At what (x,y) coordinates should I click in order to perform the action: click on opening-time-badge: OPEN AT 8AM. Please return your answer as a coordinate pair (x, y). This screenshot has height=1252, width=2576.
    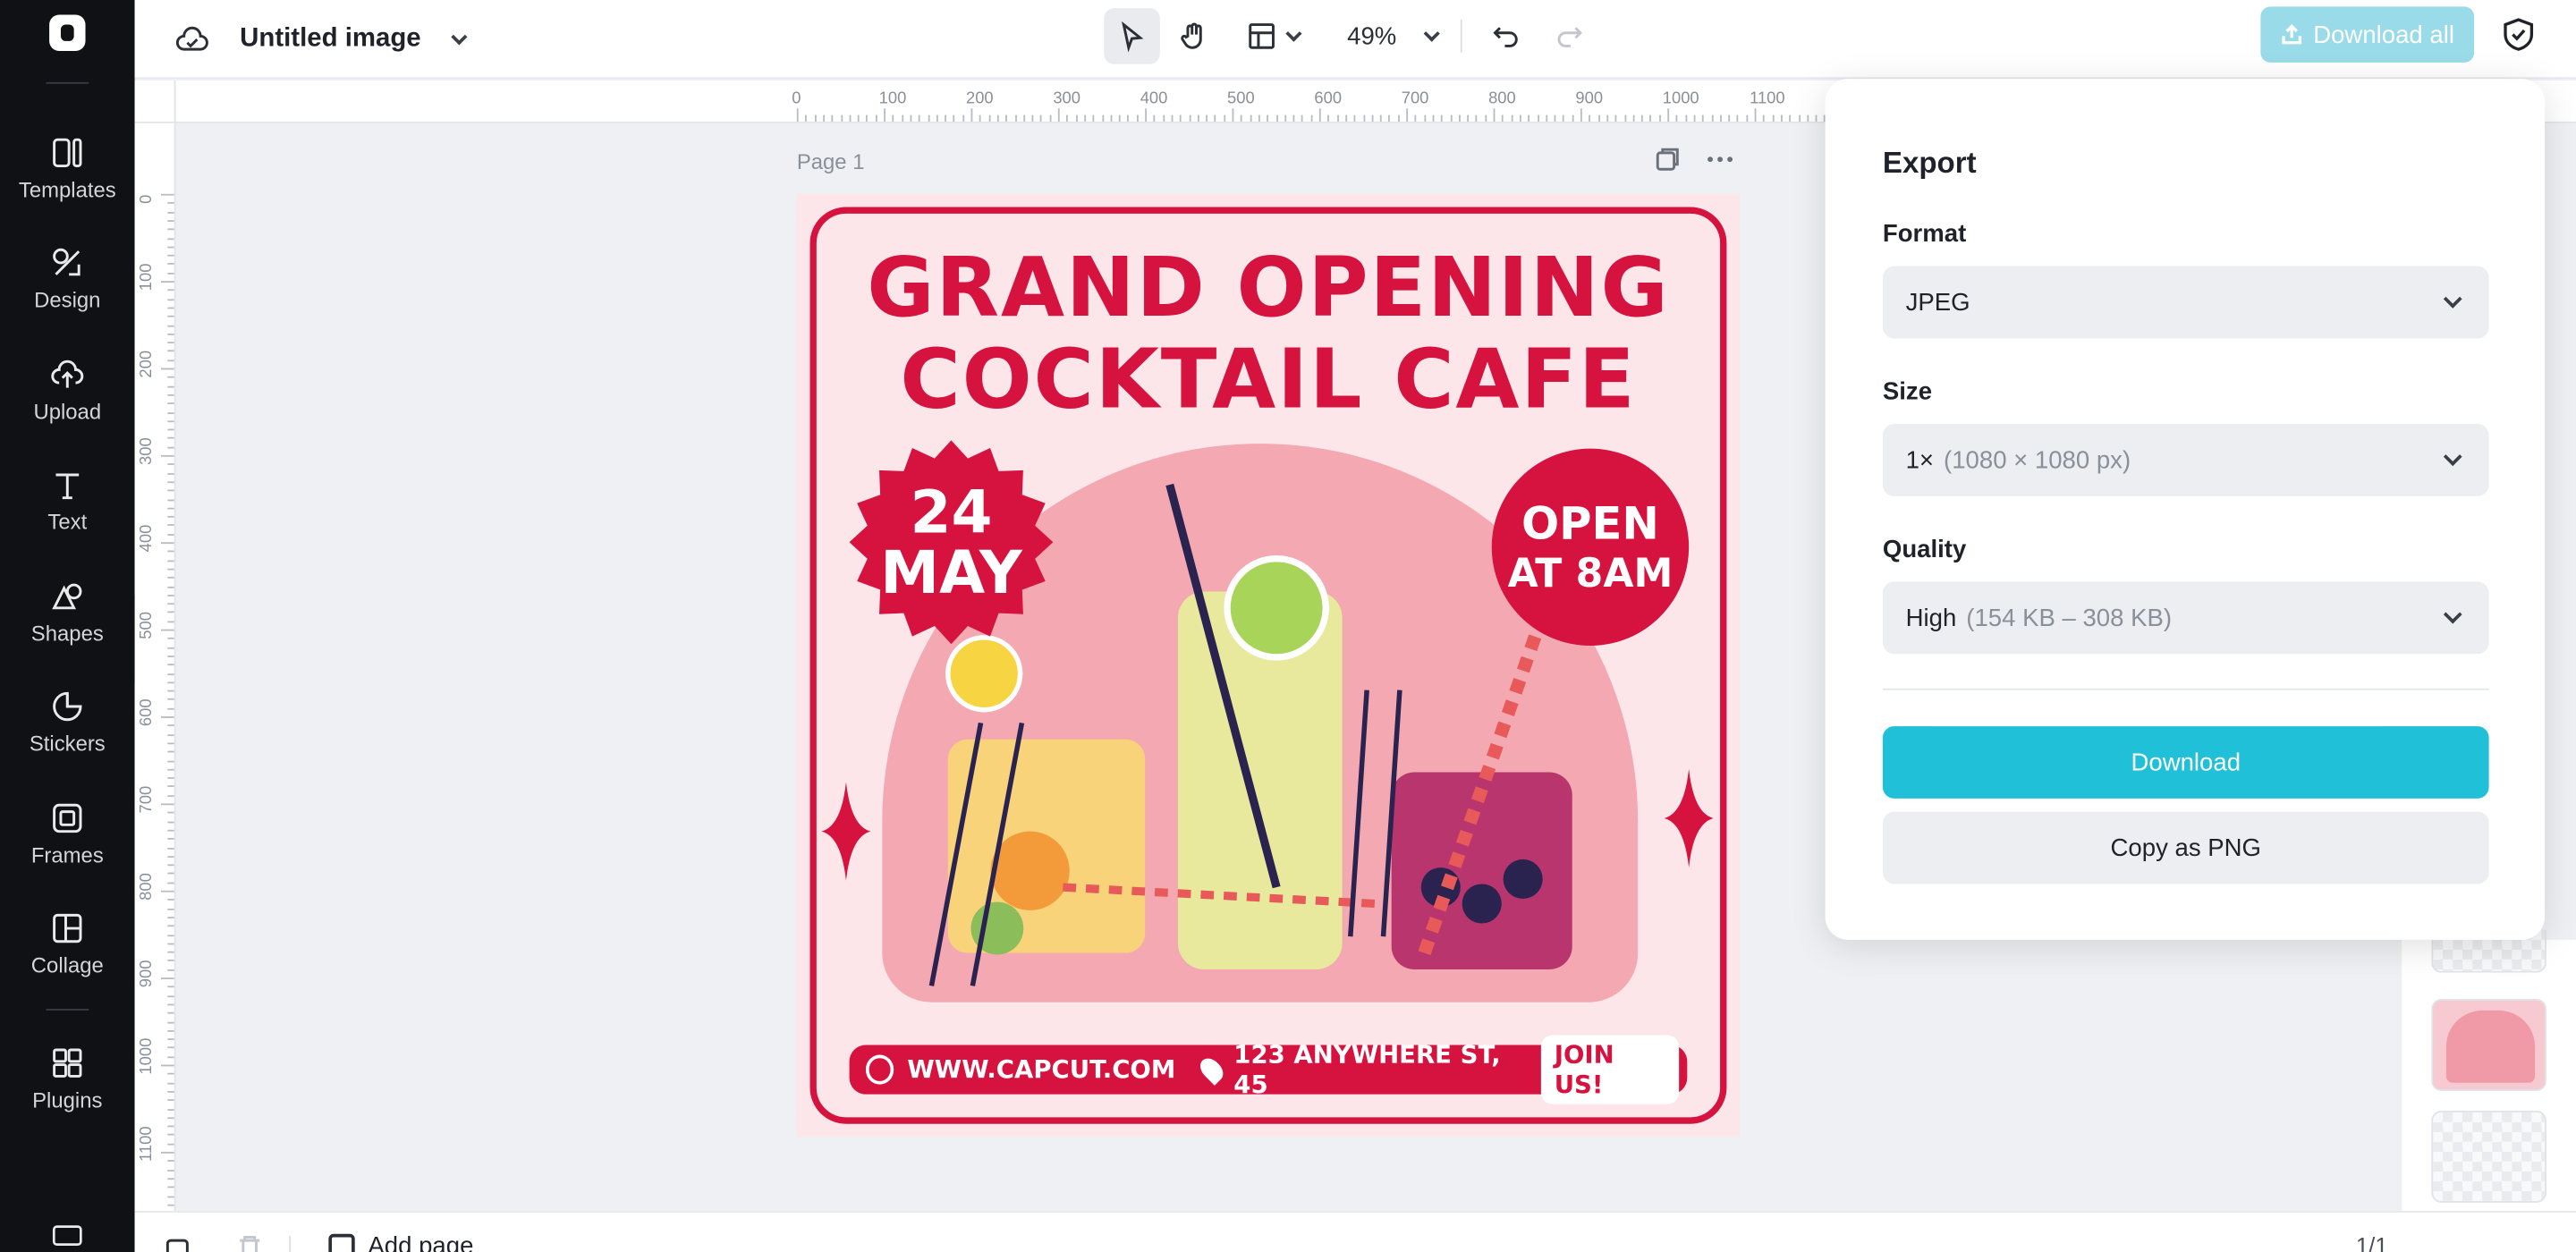
    Looking at the image, I should click on (1590, 547).